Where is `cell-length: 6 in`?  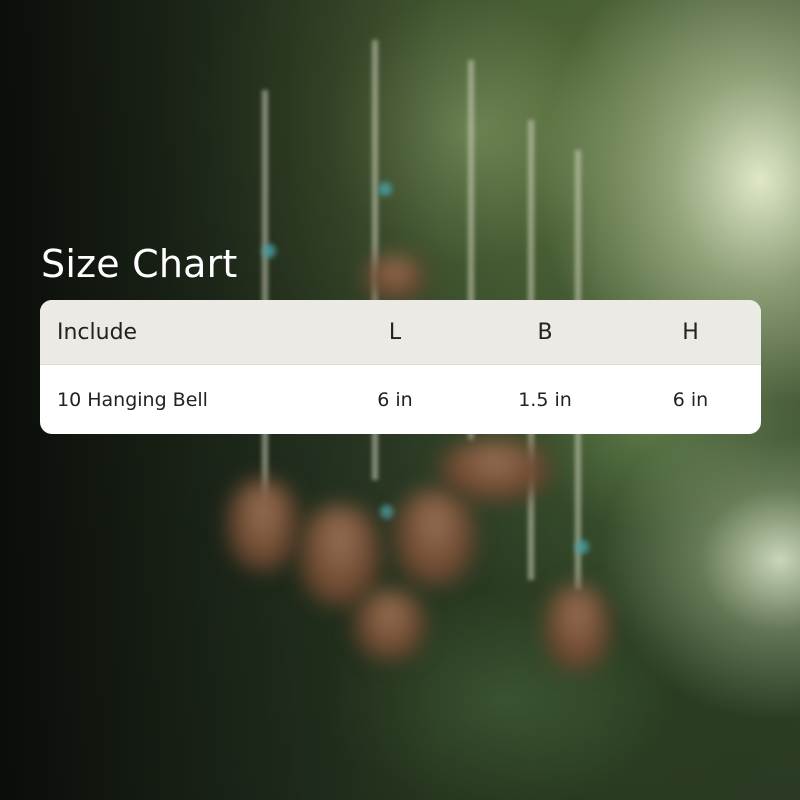 cell-length: 6 in is located at coordinates (395, 400).